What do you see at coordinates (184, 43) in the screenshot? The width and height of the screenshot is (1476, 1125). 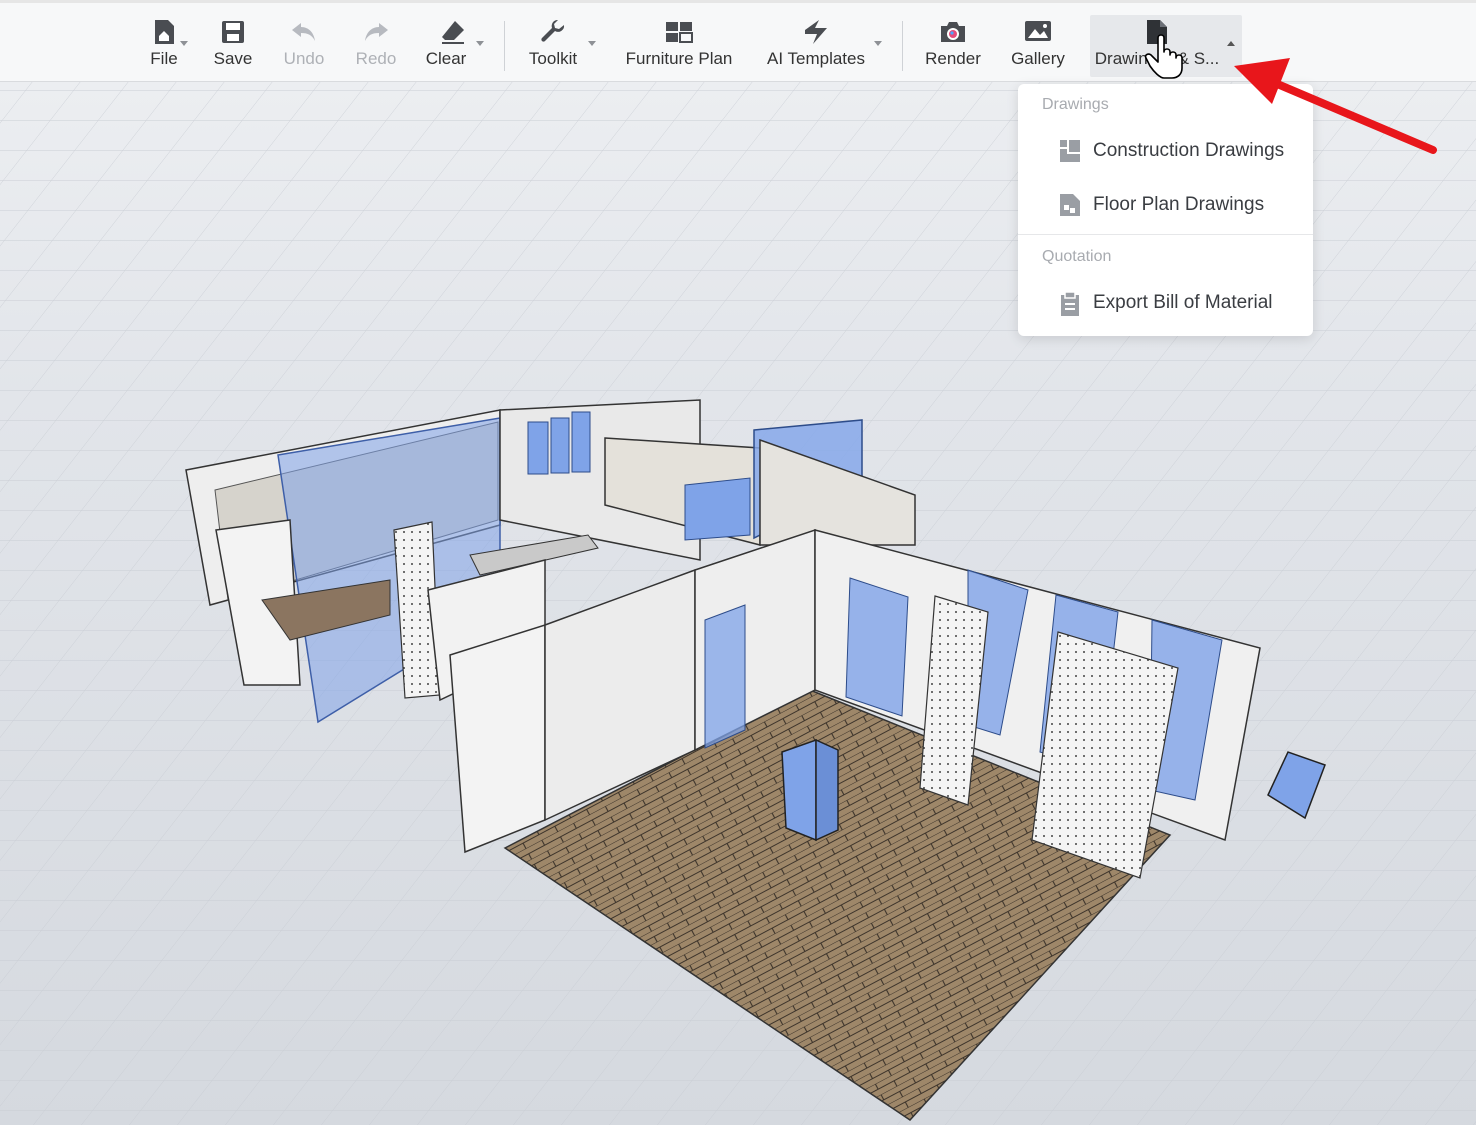 I see `file-caret-icon` at bounding box center [184, 43].